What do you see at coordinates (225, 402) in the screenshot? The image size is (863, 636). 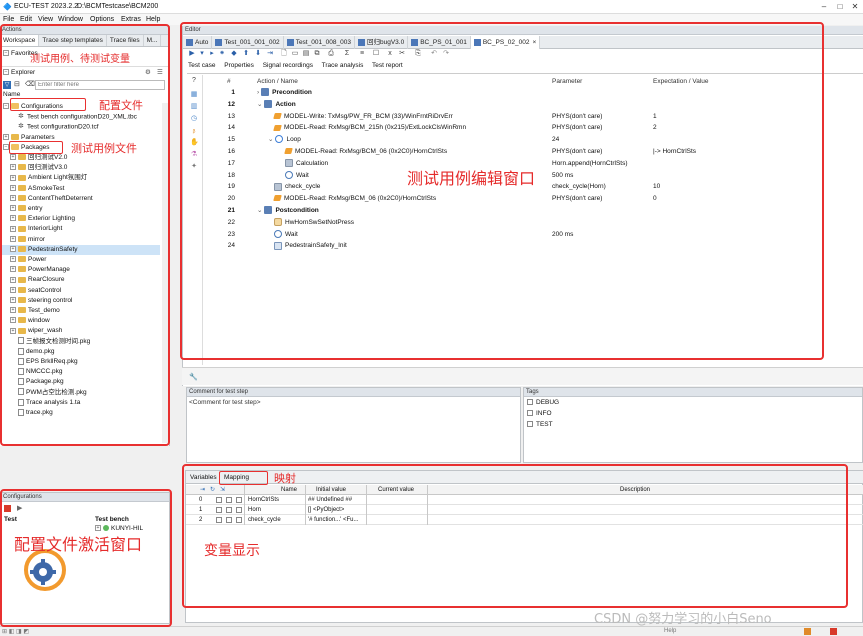 I see `comment-textarea: <Comment for test step>` at bounding box center [225, 402].